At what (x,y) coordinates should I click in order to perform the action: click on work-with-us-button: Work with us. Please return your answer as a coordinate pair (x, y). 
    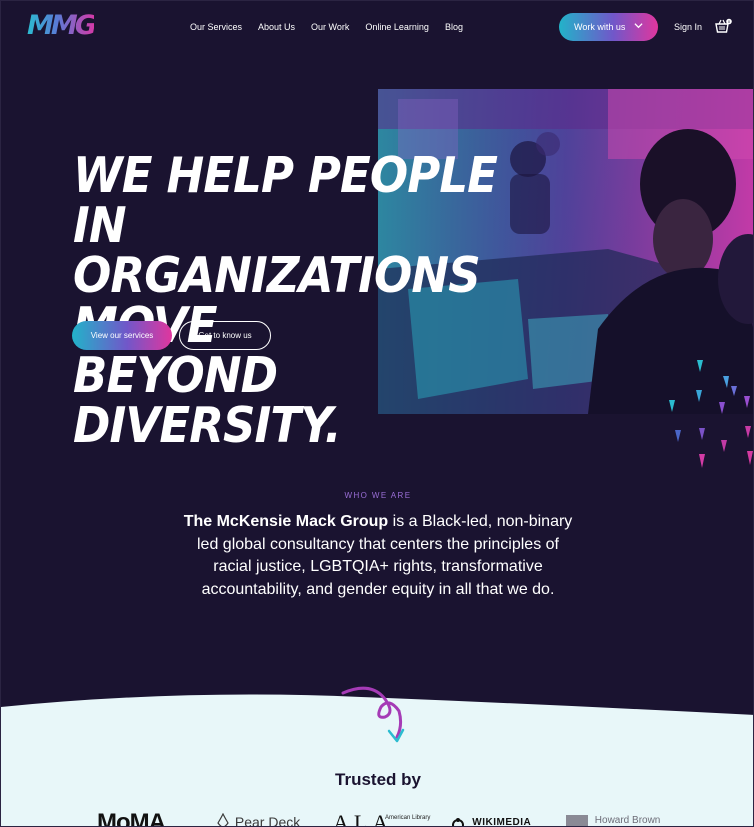
    Looking at the image, I should click on (608, 27).